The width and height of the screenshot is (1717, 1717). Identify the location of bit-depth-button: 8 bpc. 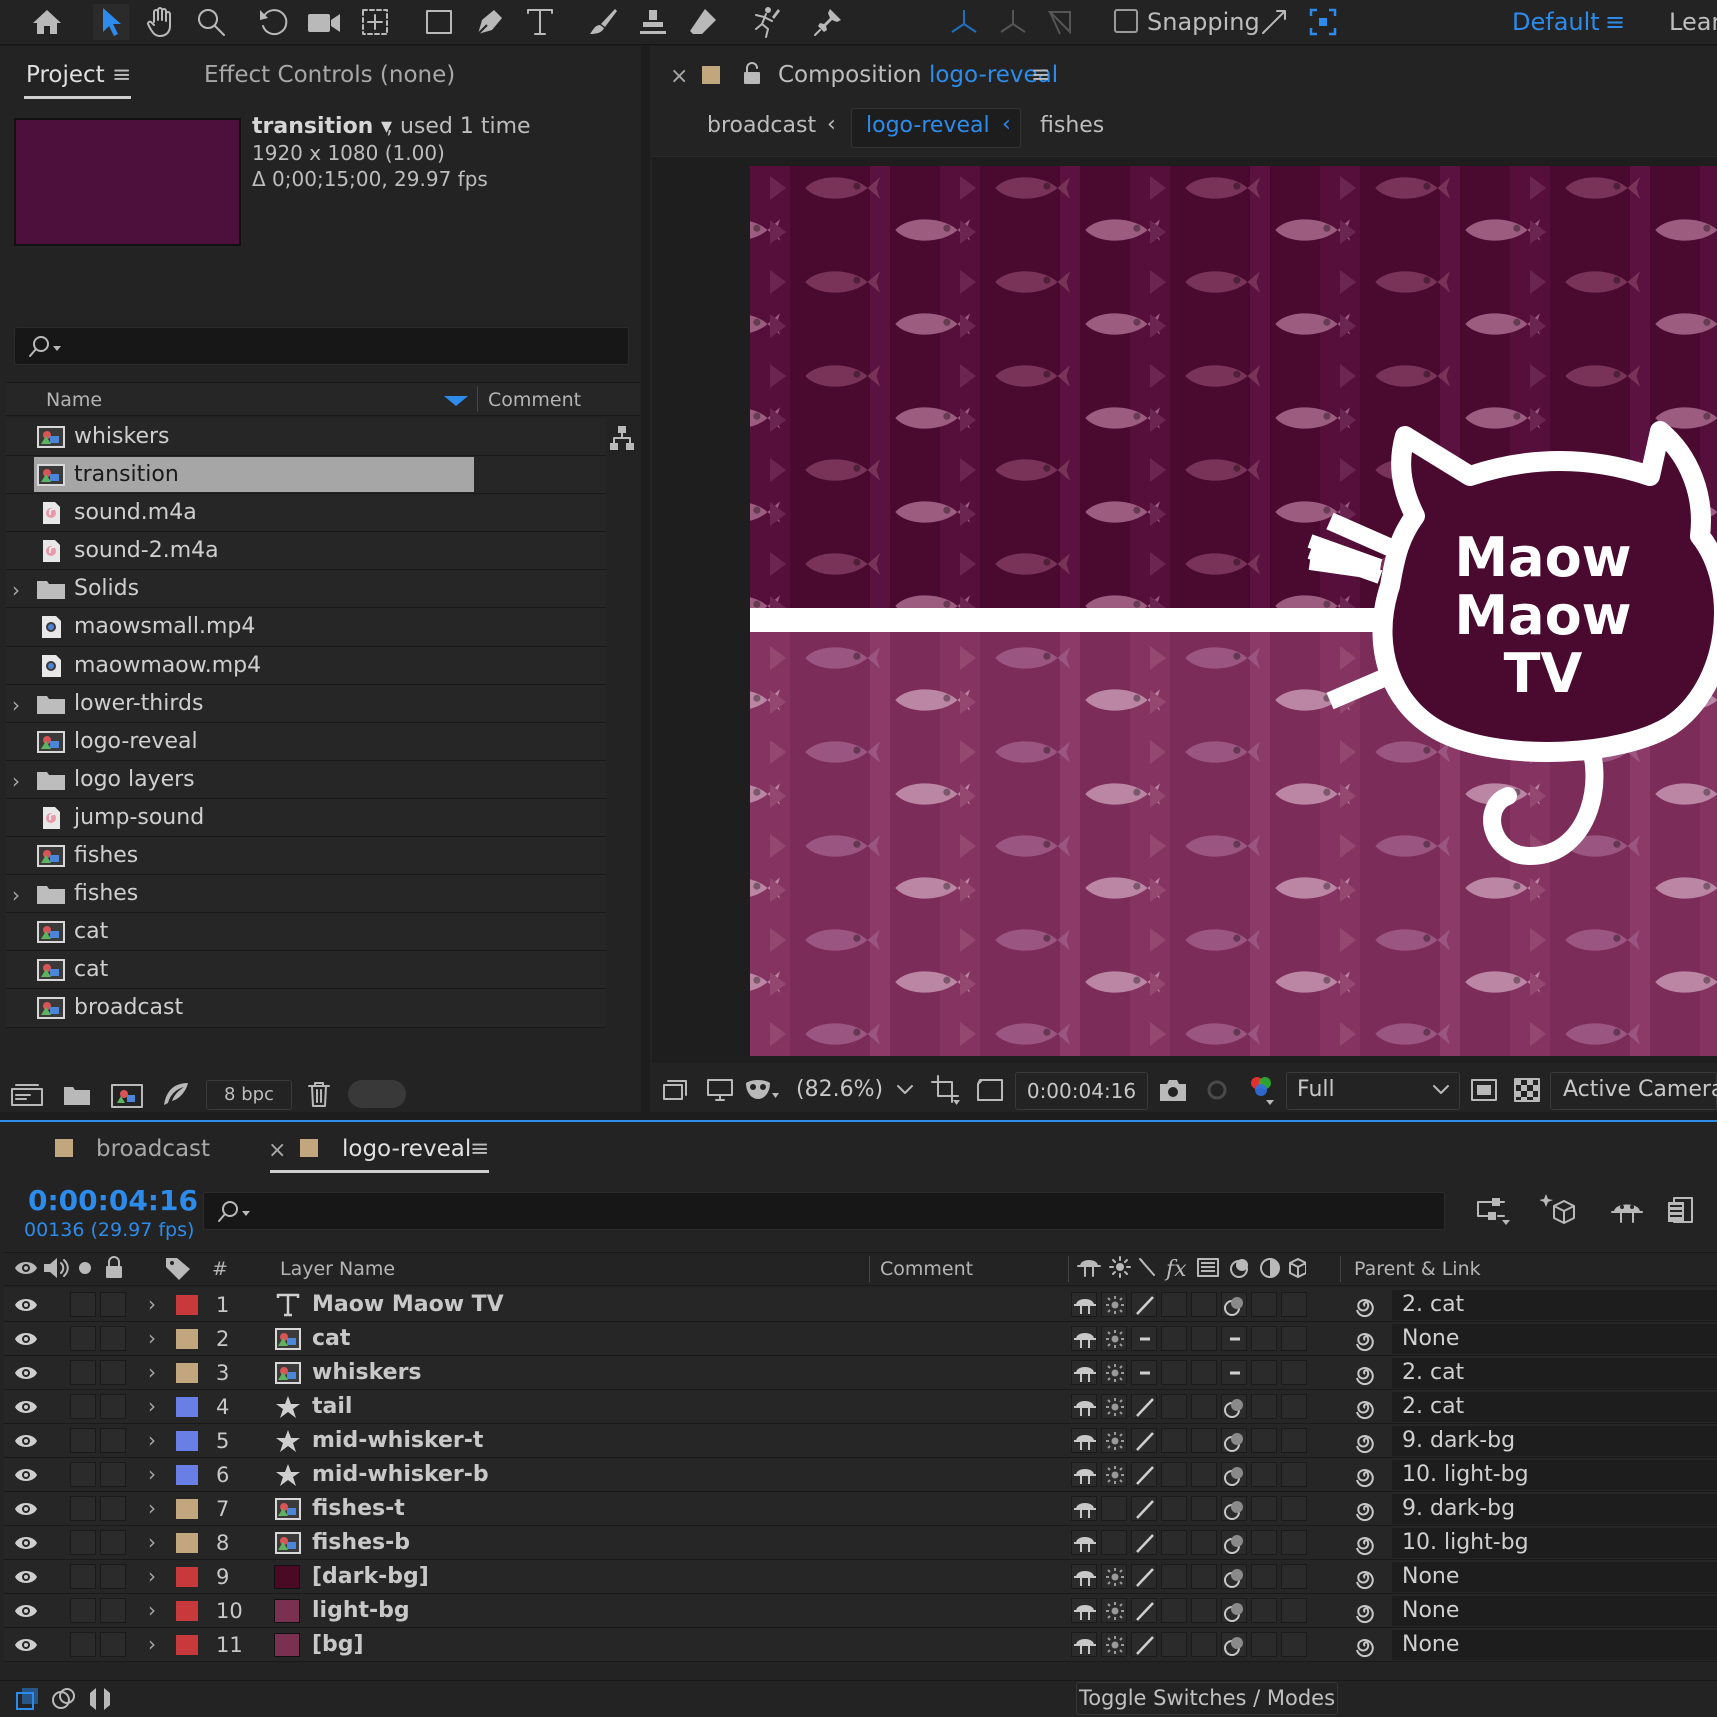
(249, 1095).